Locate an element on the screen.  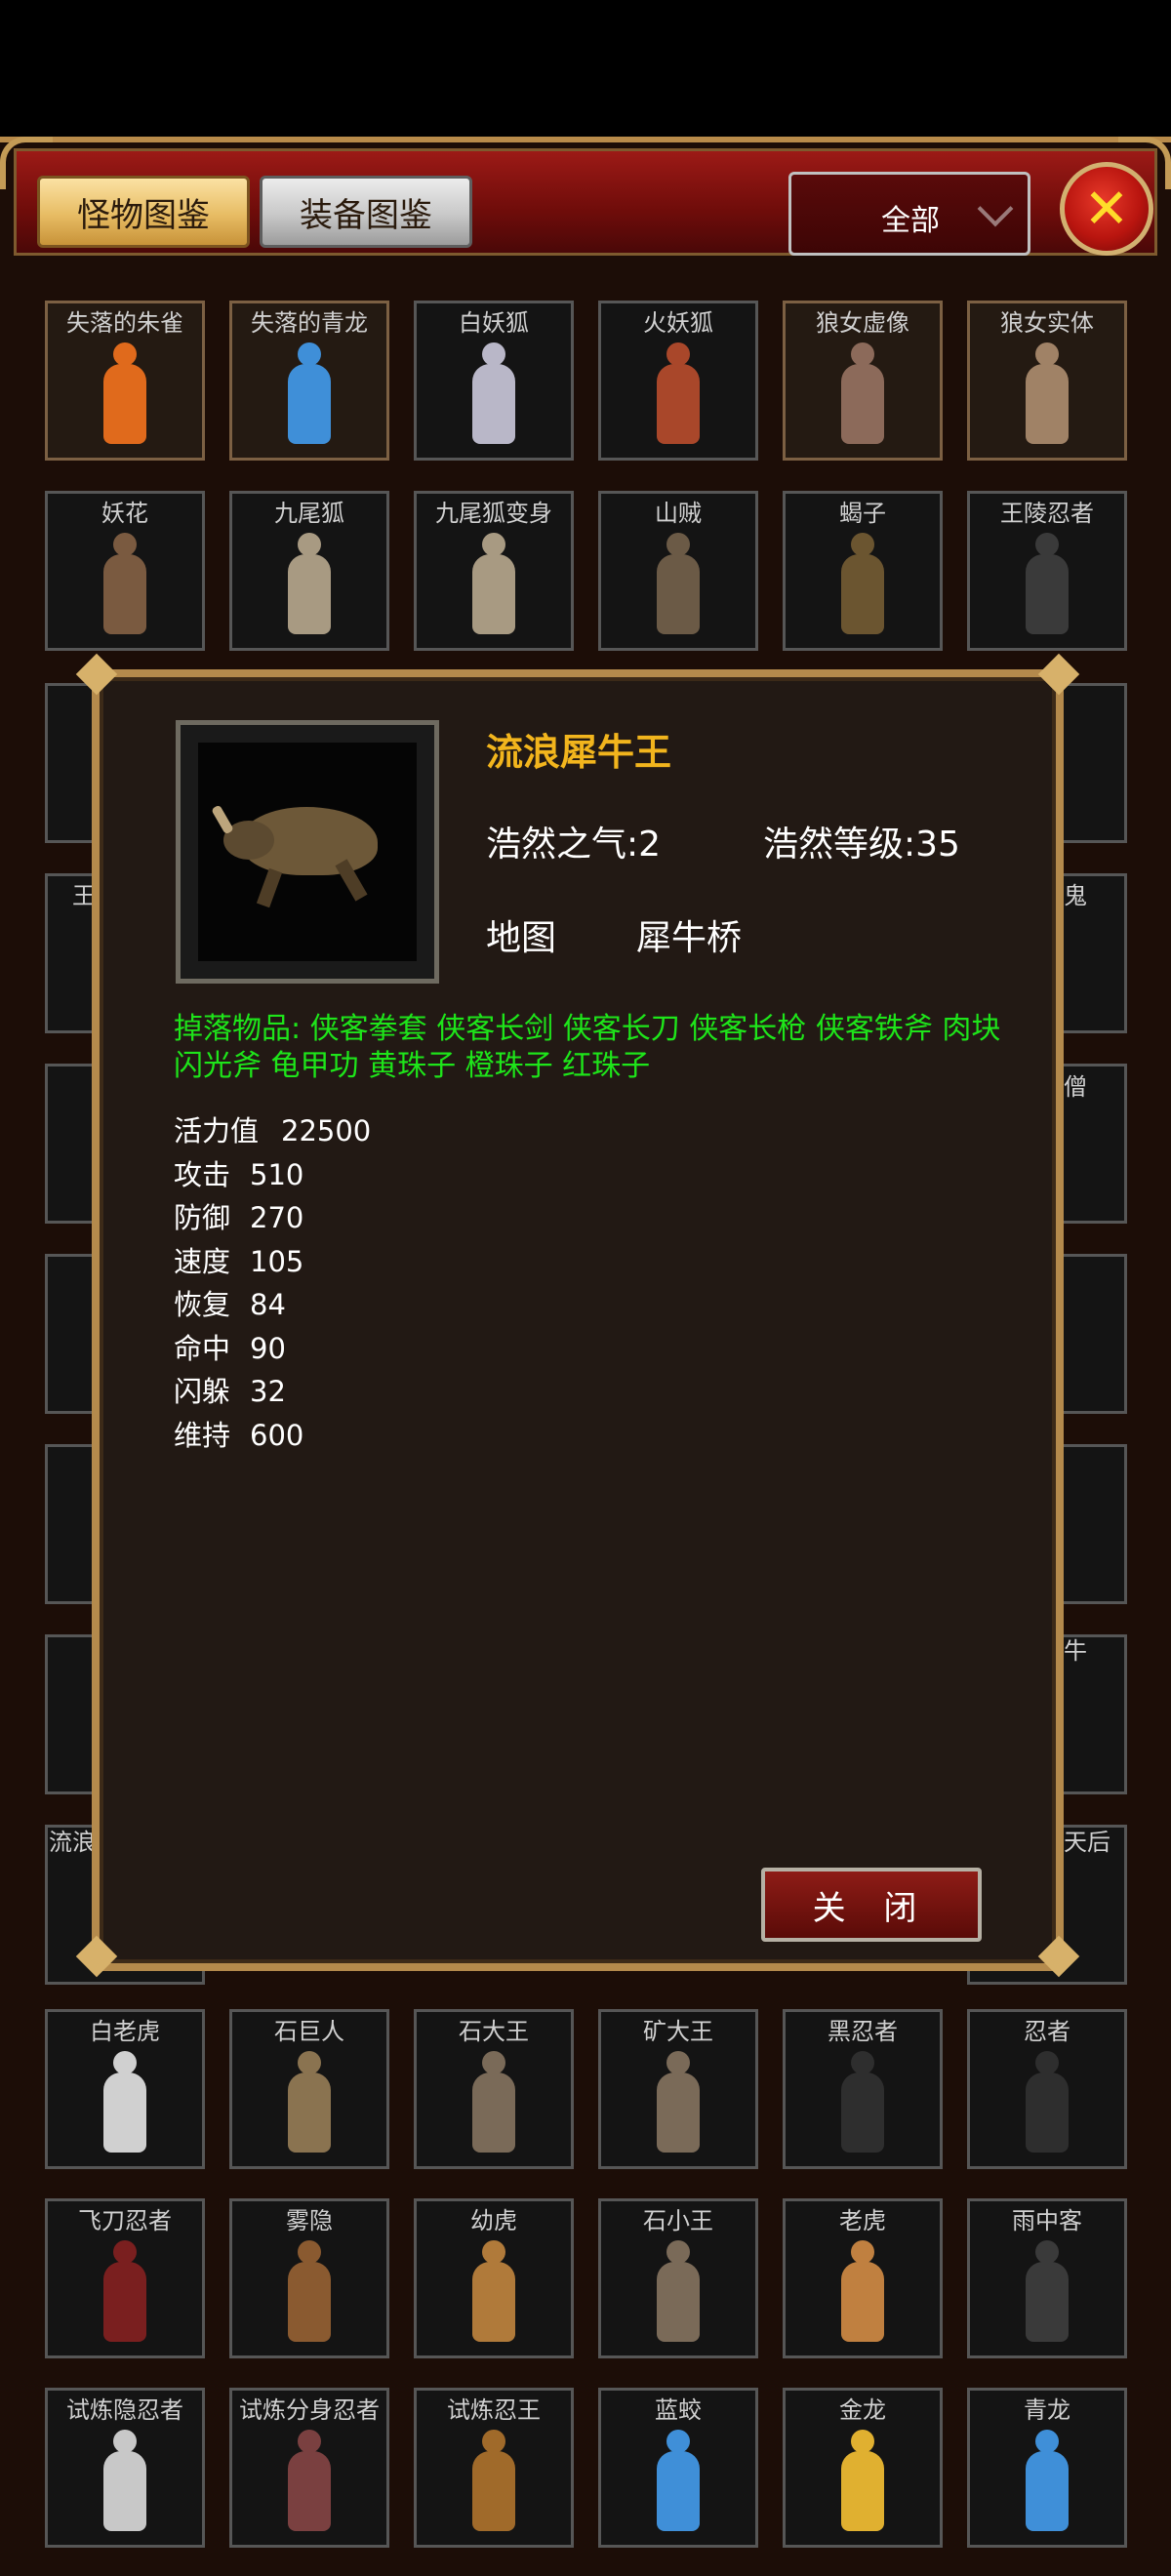
monster-cell: 狼女虚像 is located at coordinates (863, 381).